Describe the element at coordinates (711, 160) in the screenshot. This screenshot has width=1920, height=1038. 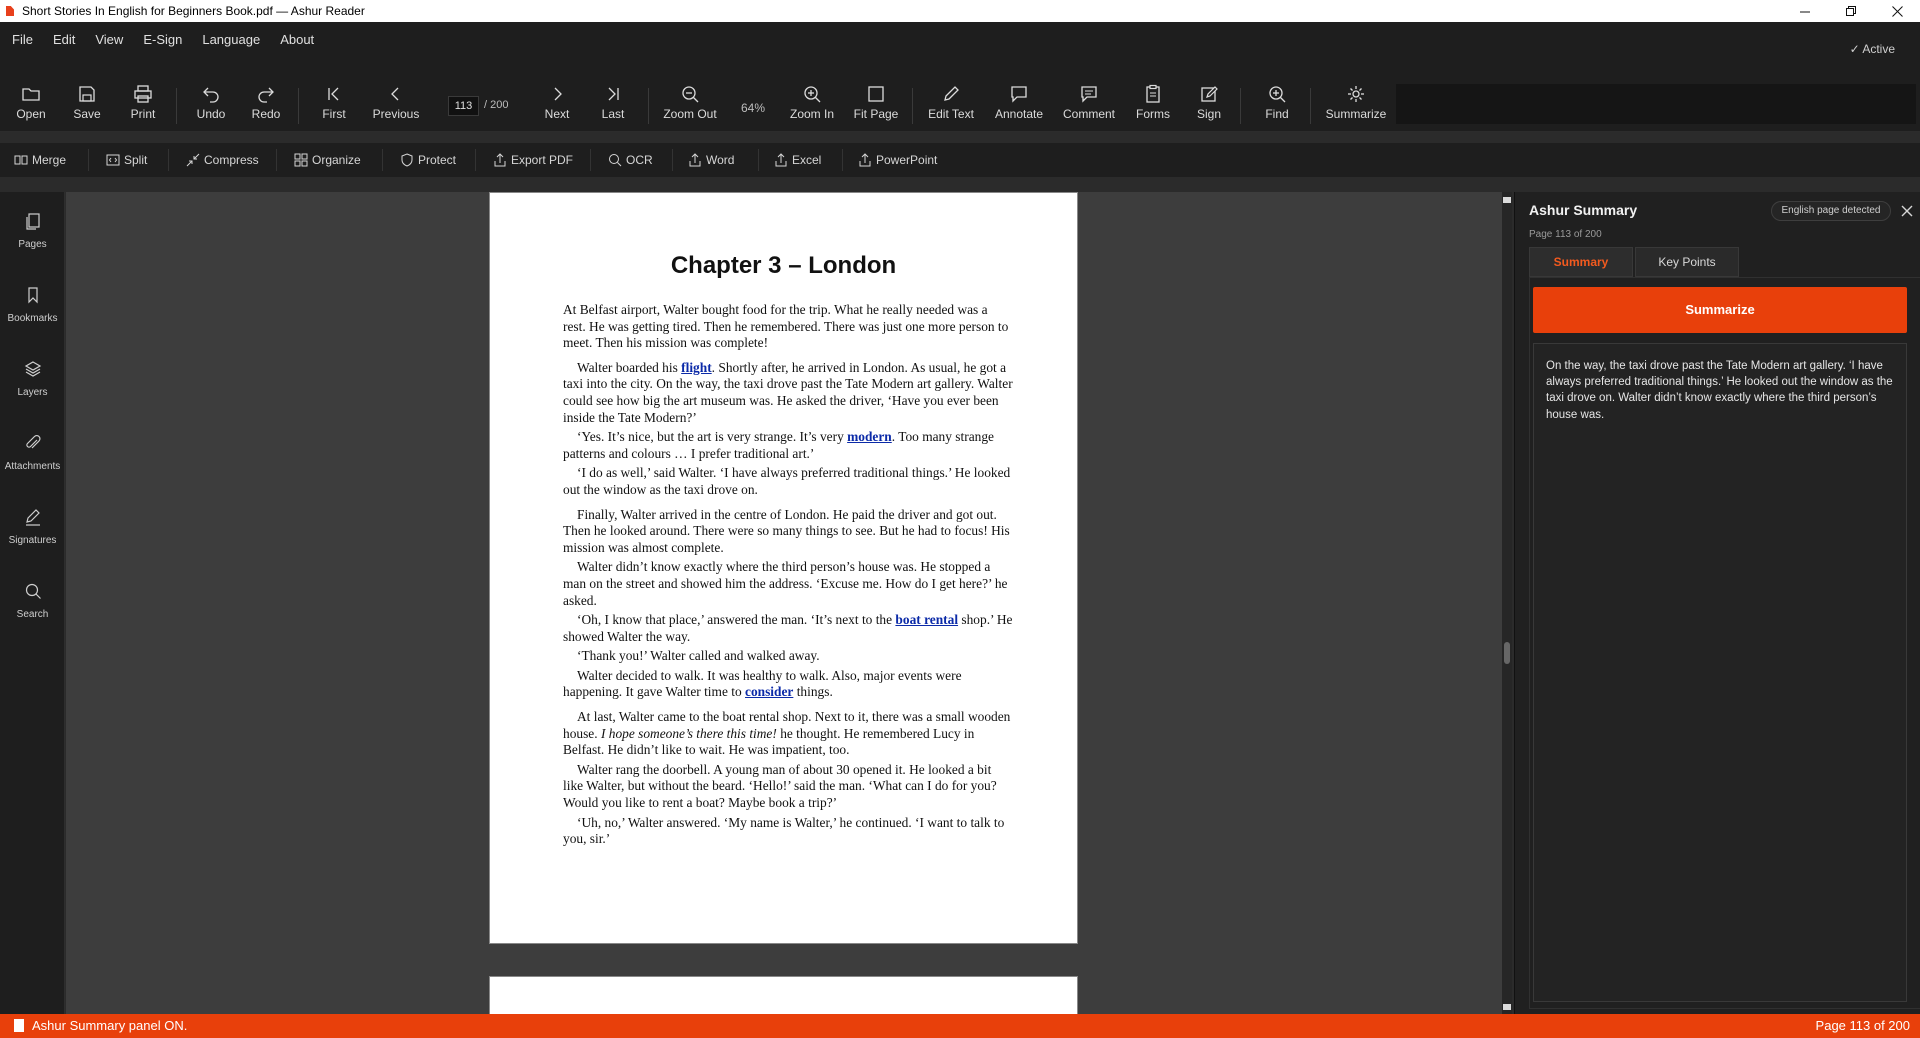
I see `word-export-button: Word` at that location.